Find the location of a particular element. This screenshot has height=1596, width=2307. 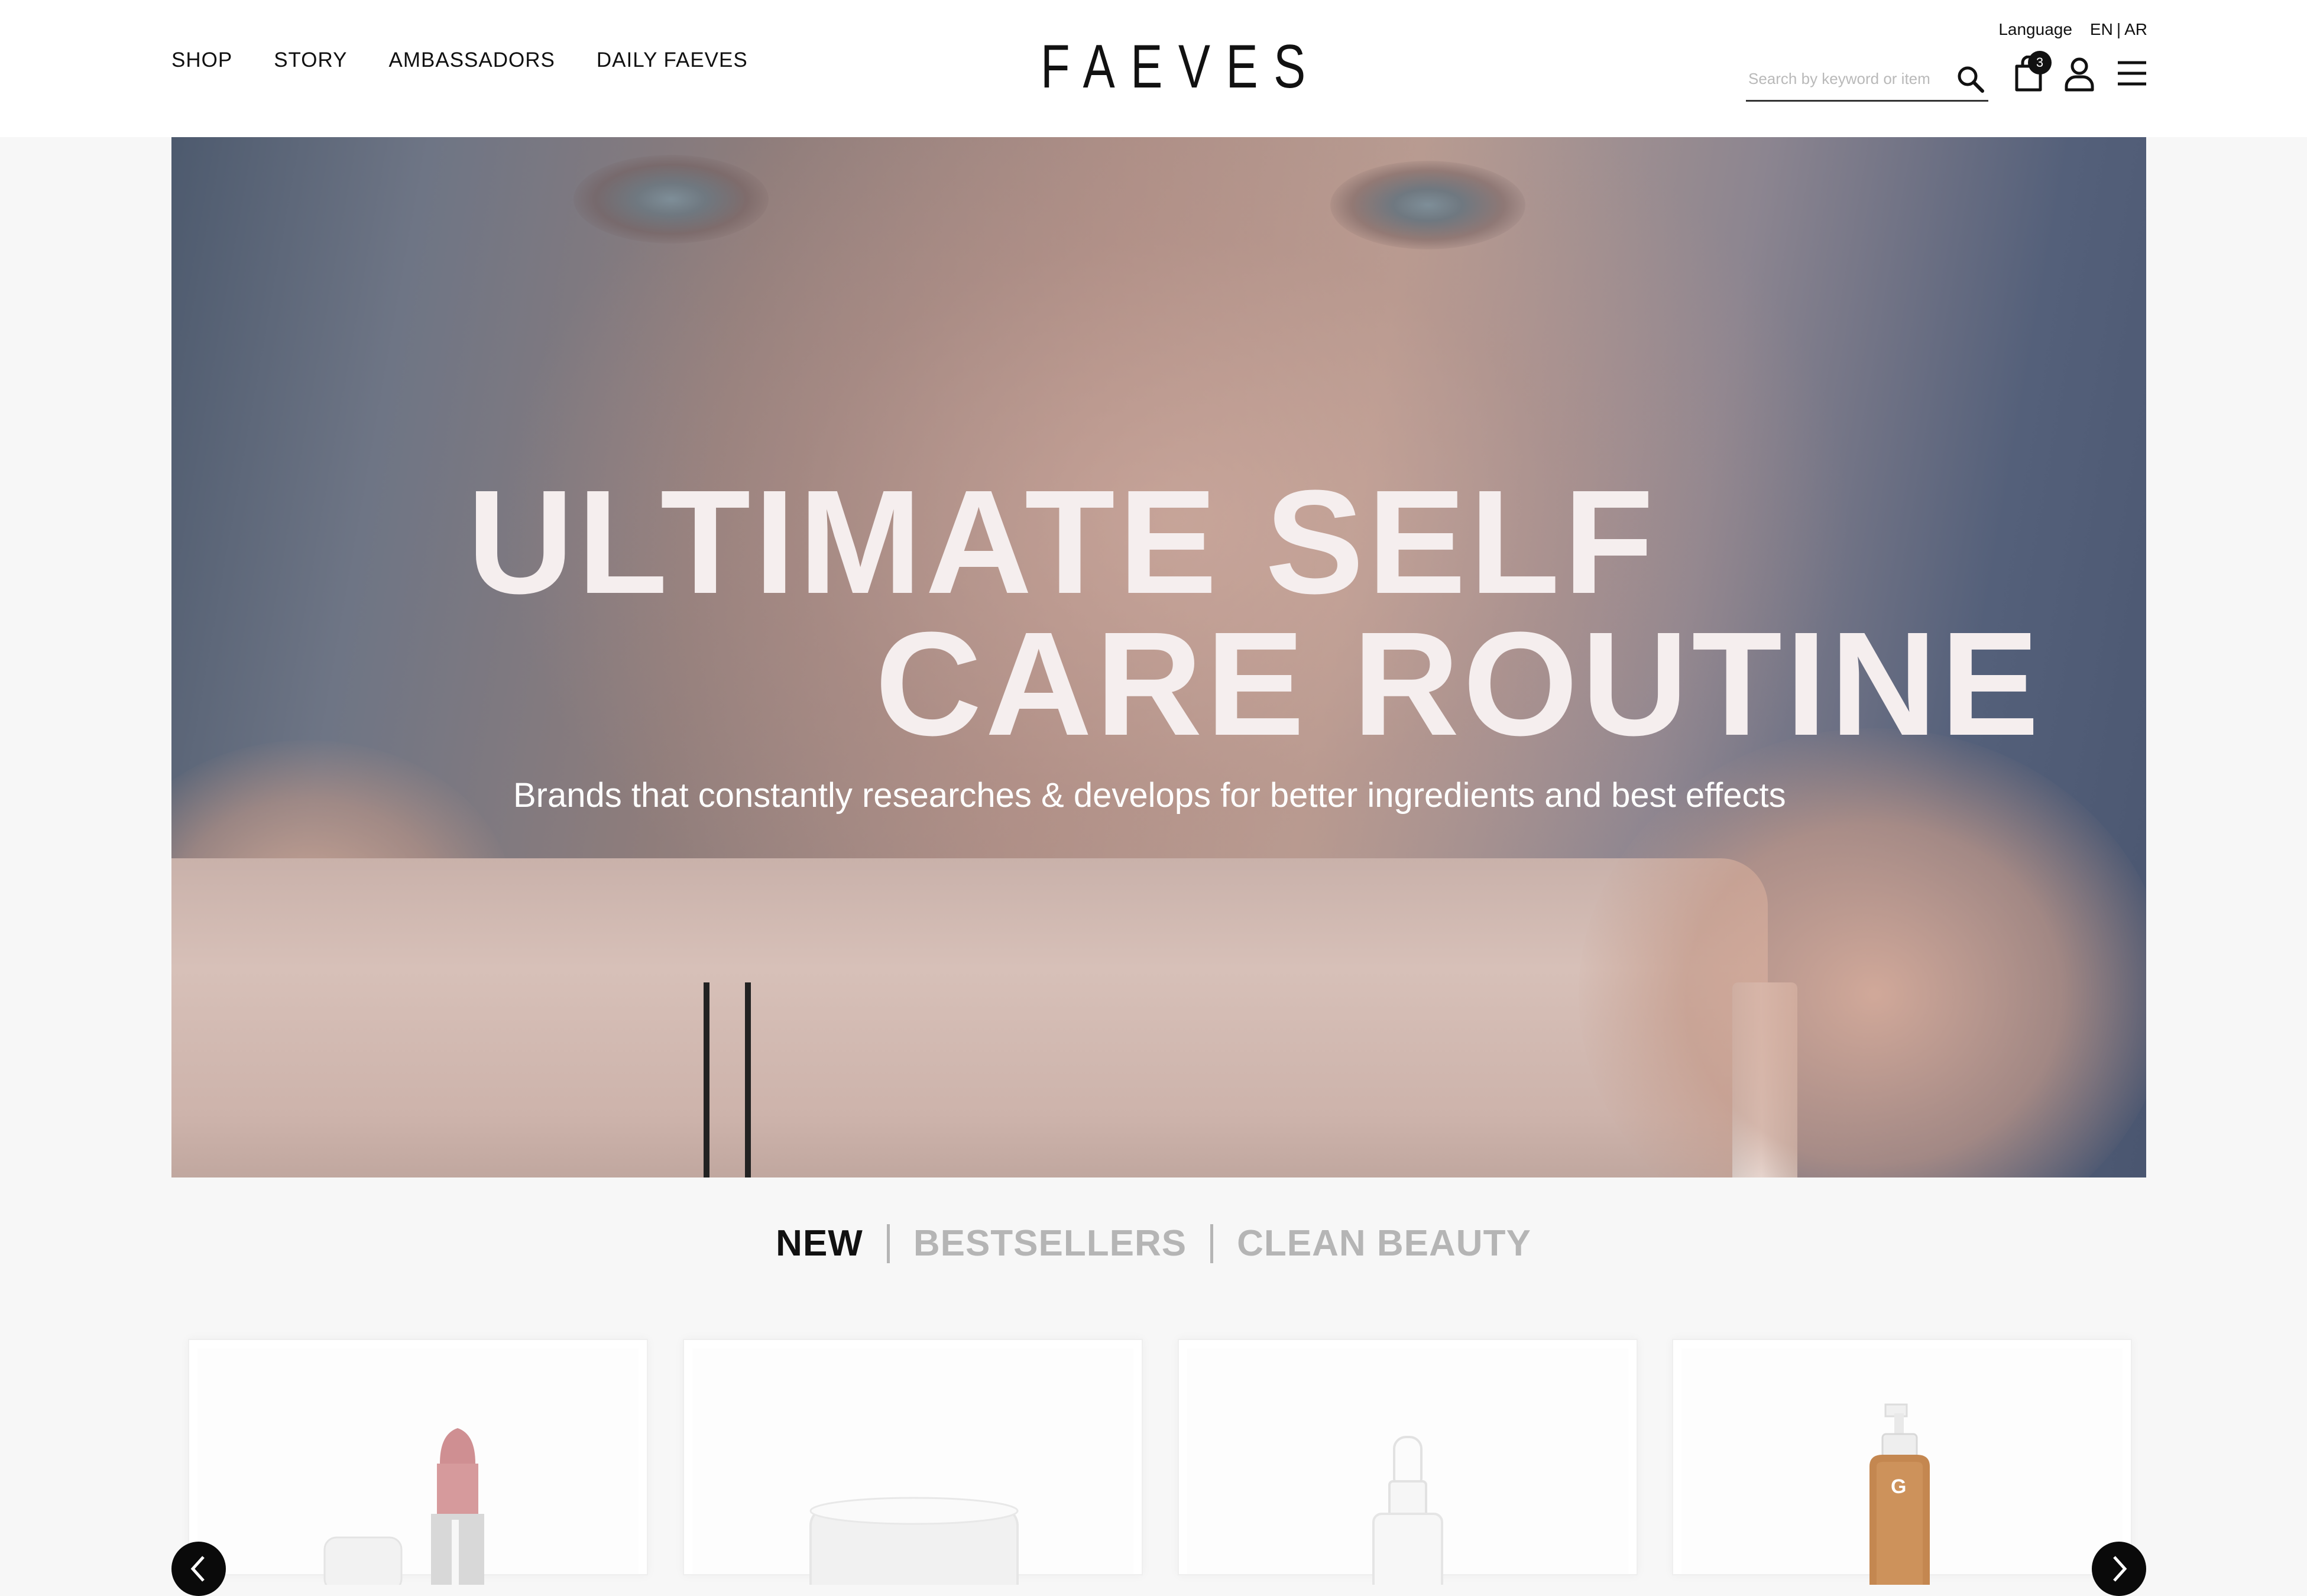

tab-clean-beauty: CLEAN BEAUTY is located at coordinates (1384, 1243).